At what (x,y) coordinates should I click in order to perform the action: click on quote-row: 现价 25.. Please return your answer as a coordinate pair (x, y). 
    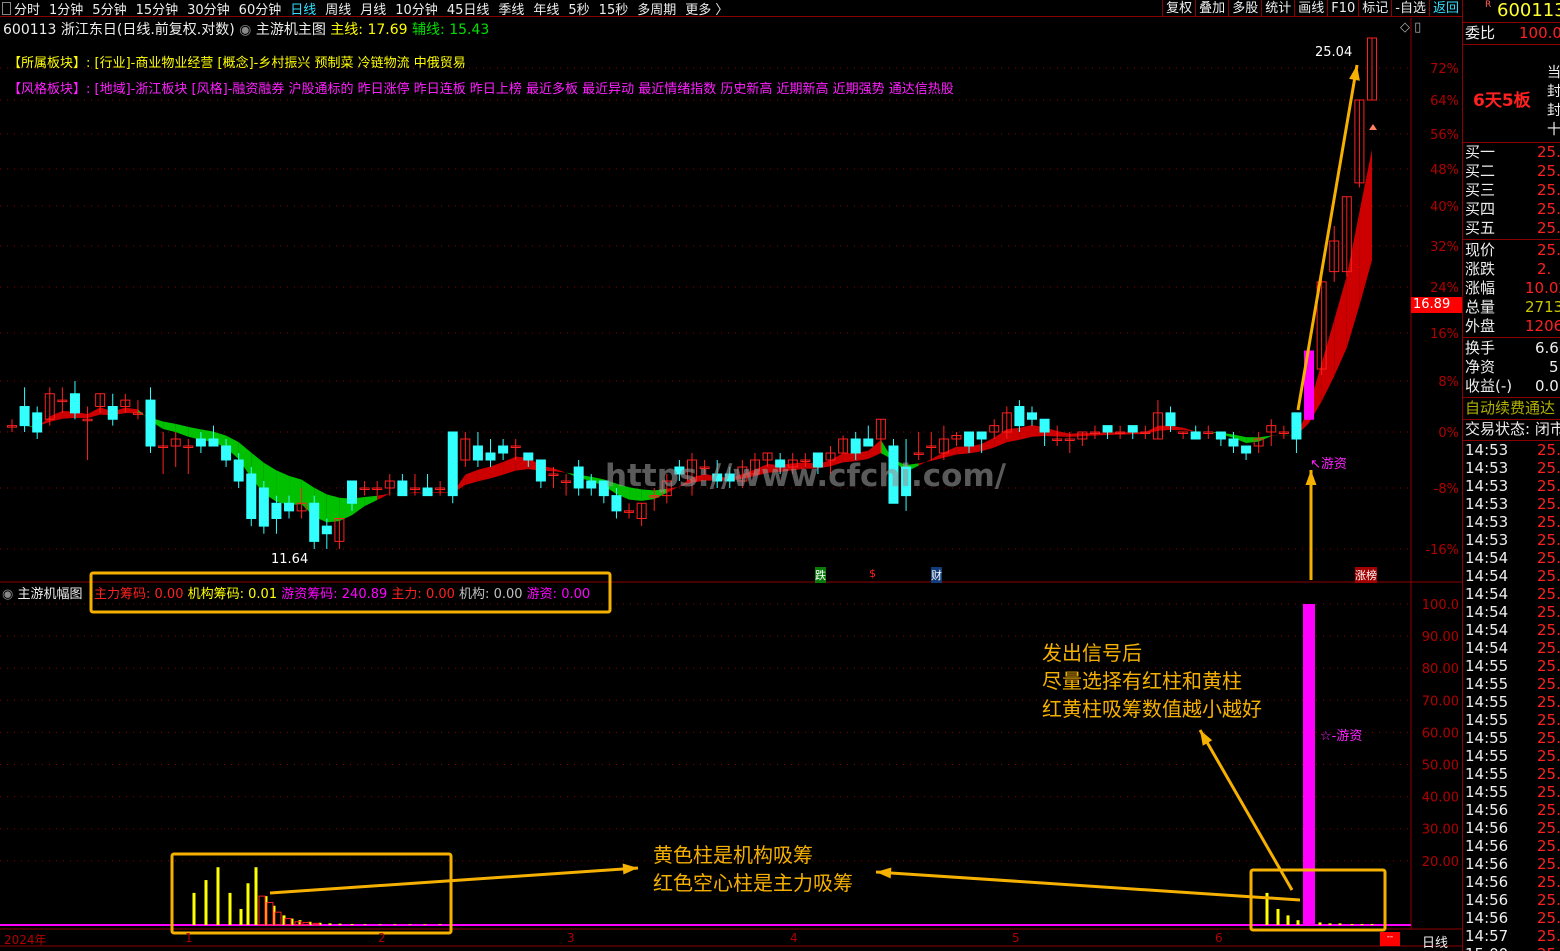
    Looking at the image, I should click on (1512, 250).